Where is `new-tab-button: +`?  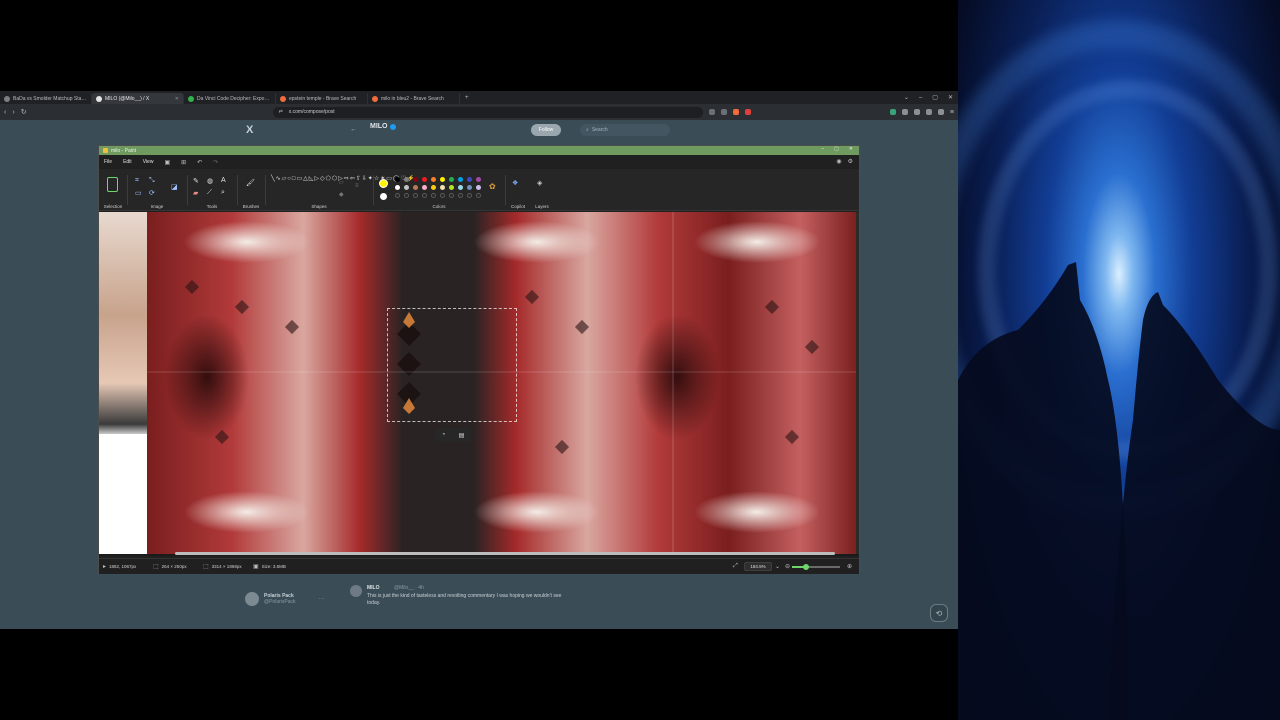 new-tab-button: + is located at coordinates (467, 98).